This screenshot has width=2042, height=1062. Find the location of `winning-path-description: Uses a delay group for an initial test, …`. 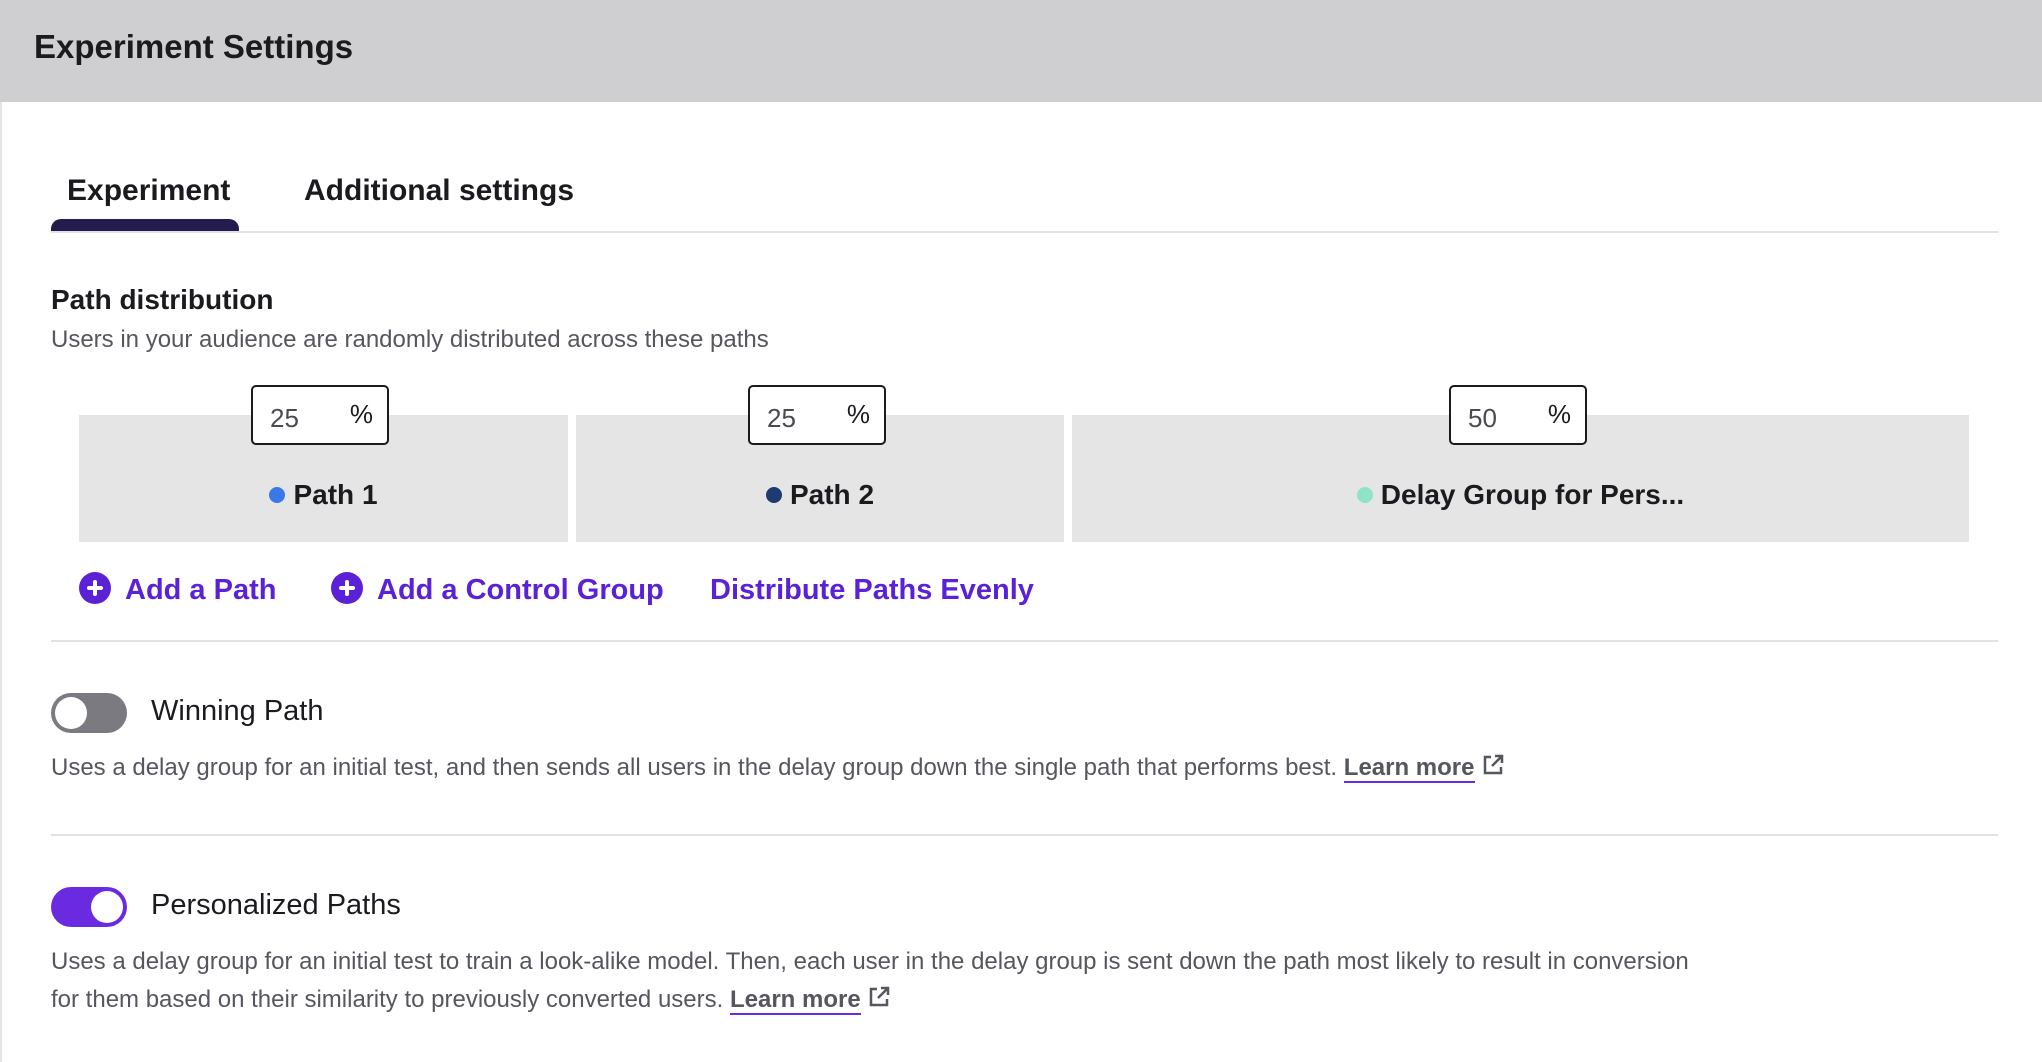

winning-path-description: Uses a delay group for an initial test, … is located at coordinates (778, 768).